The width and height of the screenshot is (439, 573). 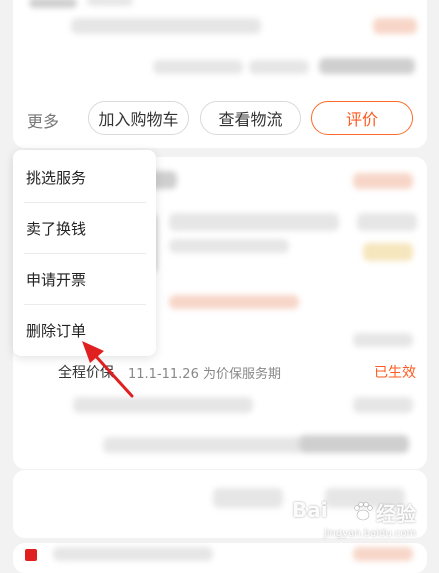 What do you see at coordinates (43, 120) in the screenshot?
I see `more-button: 更多` at bounding box center [43, 120].